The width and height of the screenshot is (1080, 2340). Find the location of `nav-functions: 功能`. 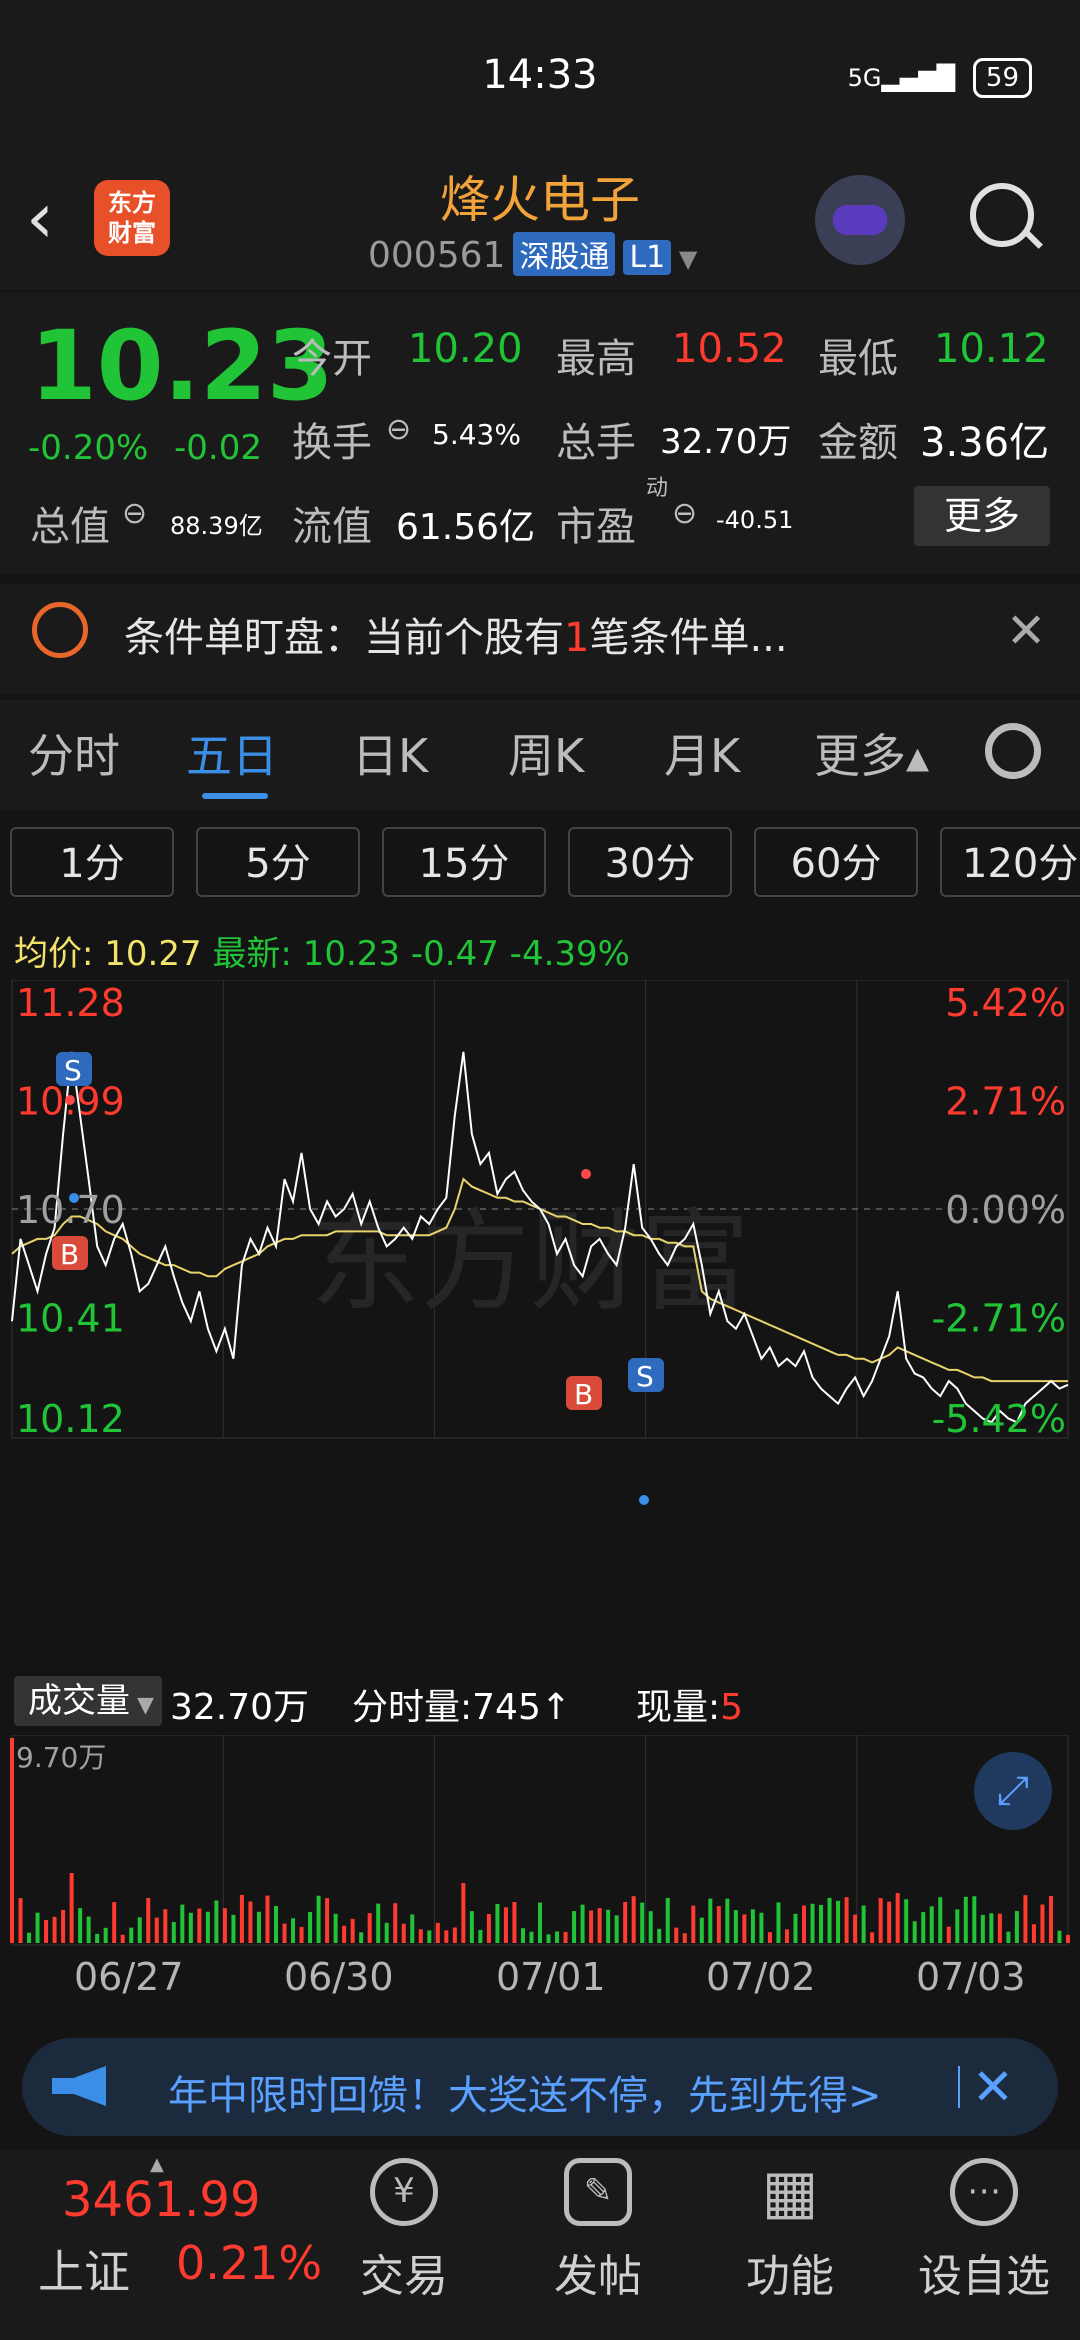

nav-functions: 功能 is located at coordinates (790, 2272).